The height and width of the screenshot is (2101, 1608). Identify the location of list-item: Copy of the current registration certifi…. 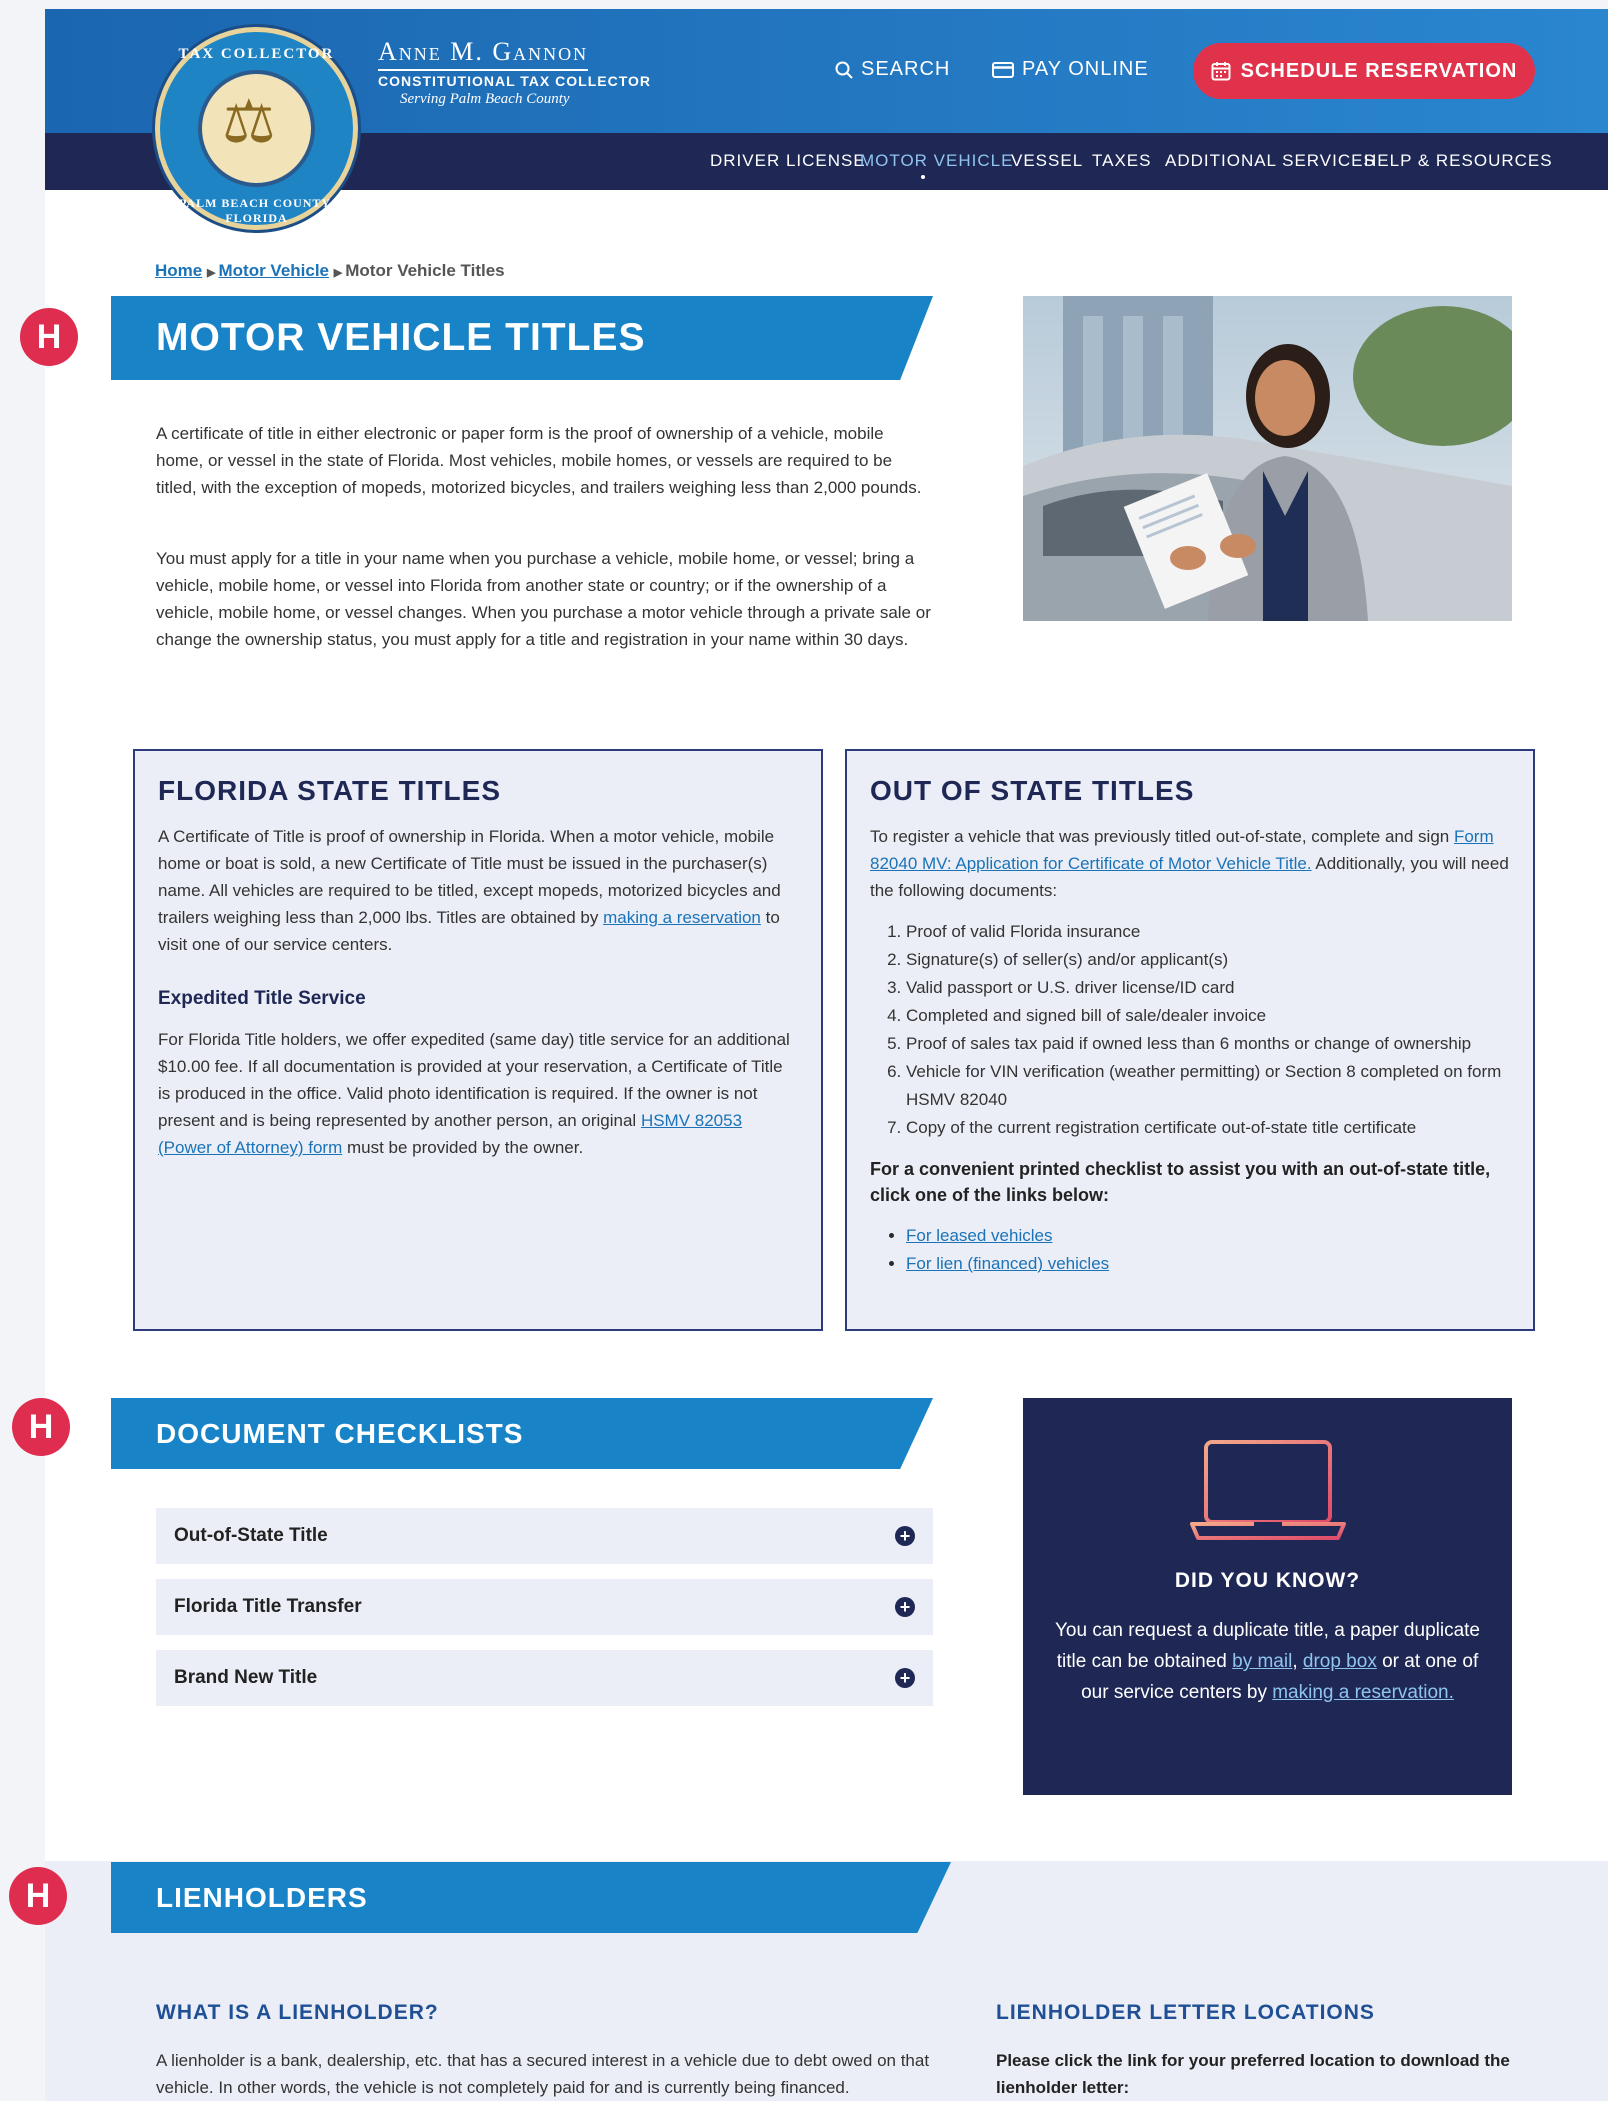
(1208, 1128).